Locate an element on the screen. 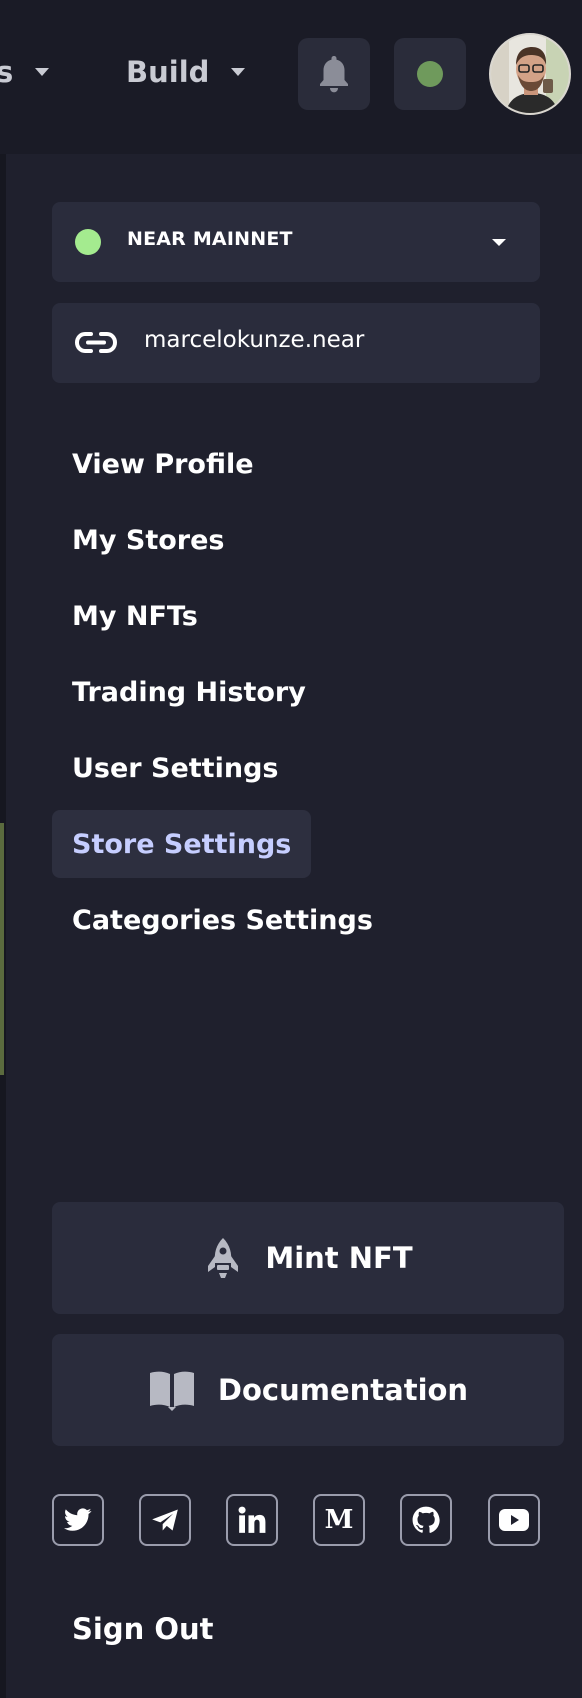  nav-build-label: Build is located at coordinates (168, 72).